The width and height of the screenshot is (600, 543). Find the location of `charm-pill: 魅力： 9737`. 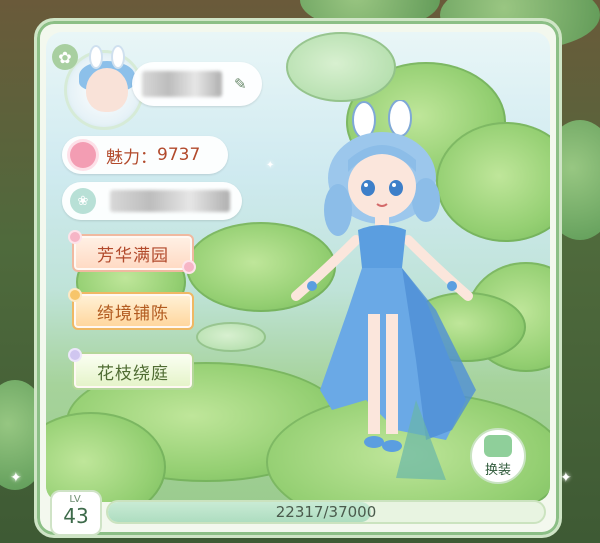

charm-pill: 魅力： 9737 is located at coordinates (145, 155).